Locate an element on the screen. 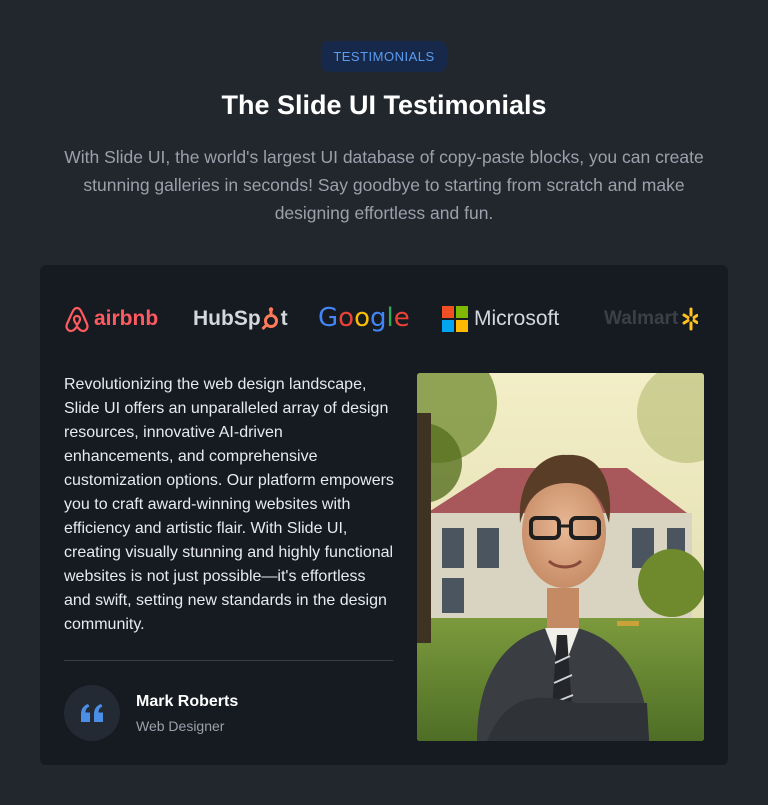 The image size is (768, 805). logo-hubspot: HubSp t is located at coordinates (240, 319).